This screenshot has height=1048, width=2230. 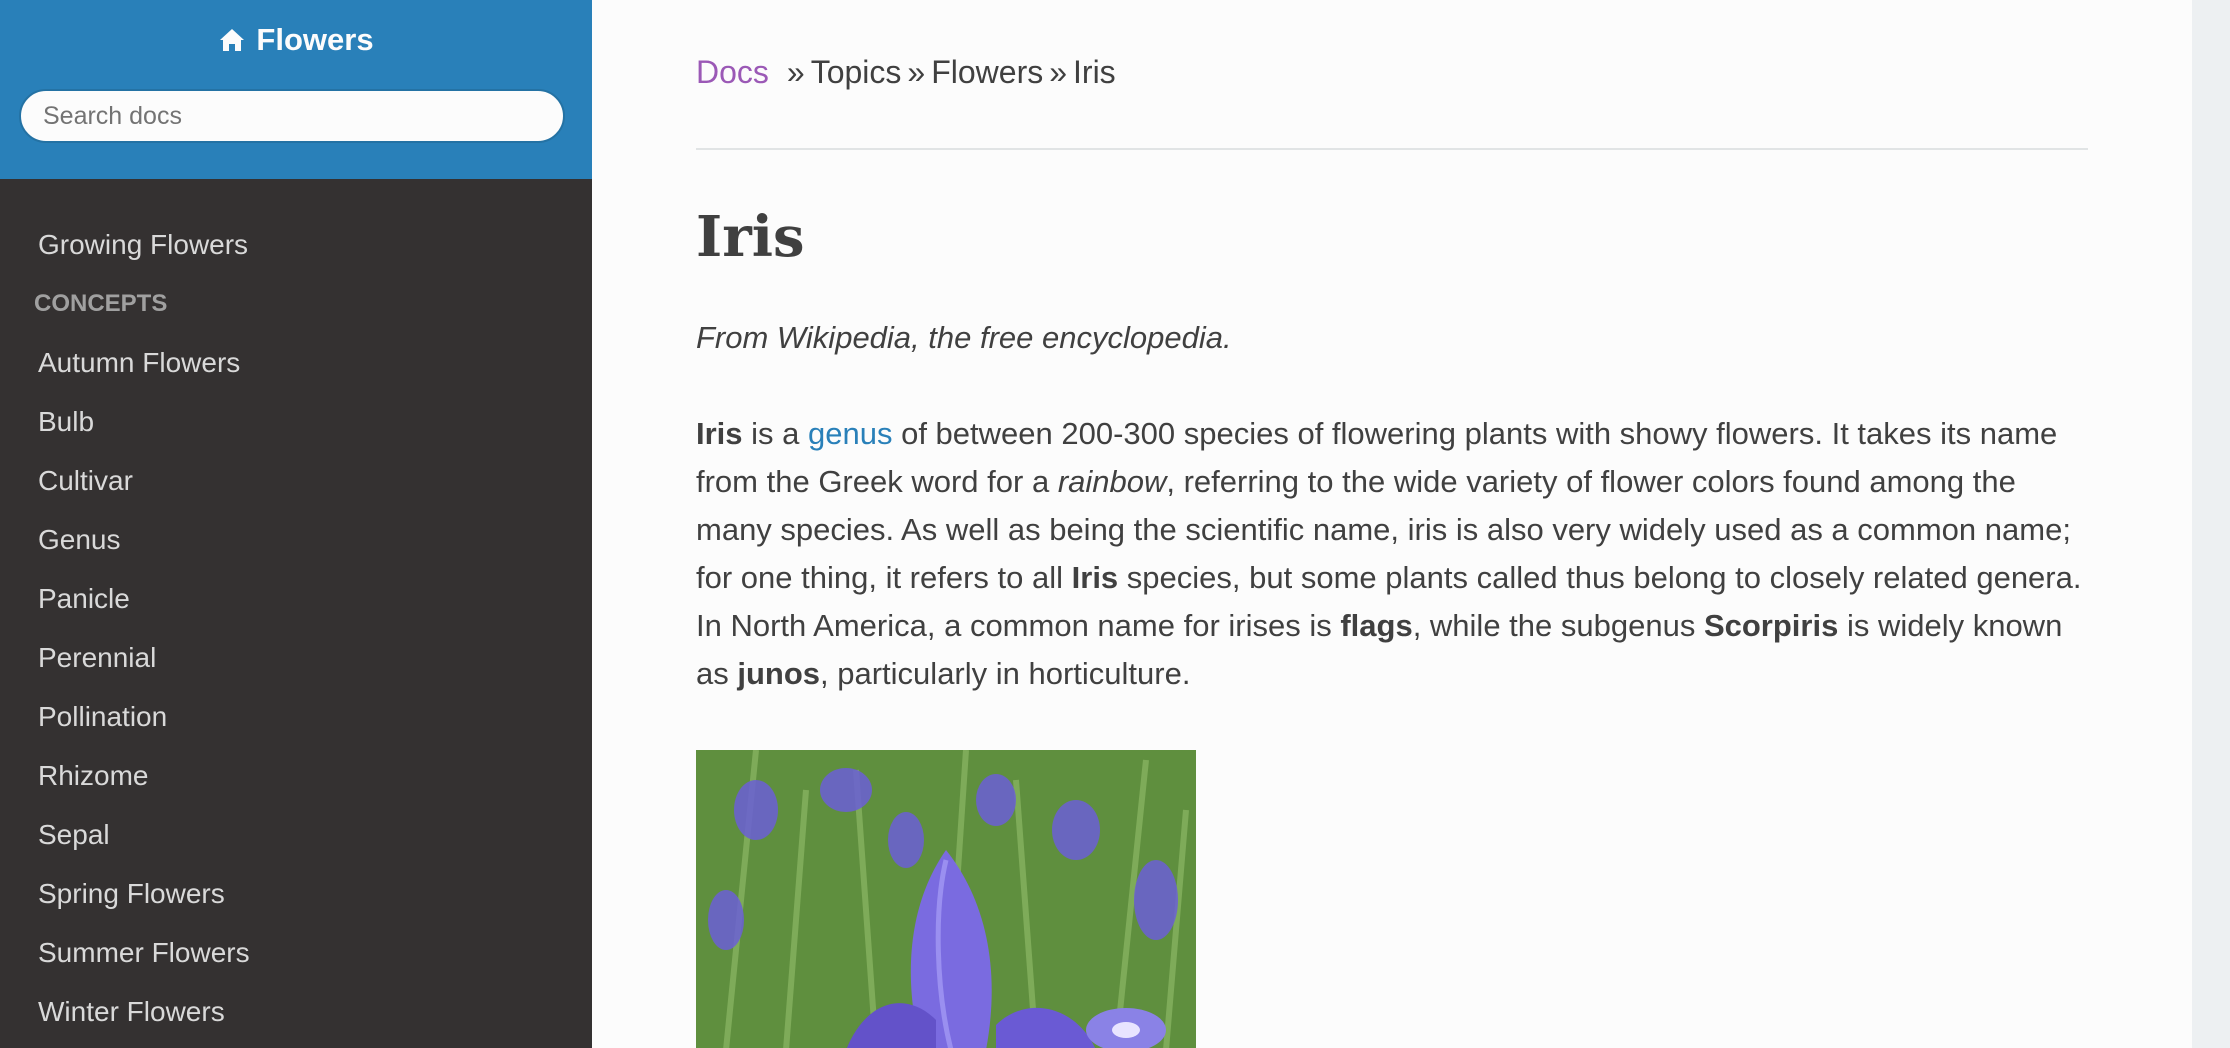 I want to click on sidebar-item-panicle: Panicle, so click(x=296, y=598).